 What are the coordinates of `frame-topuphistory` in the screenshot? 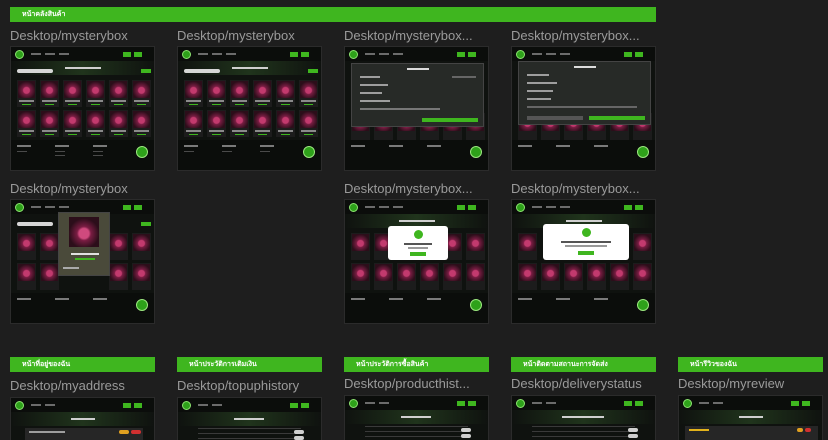 It's located at (249, 418).